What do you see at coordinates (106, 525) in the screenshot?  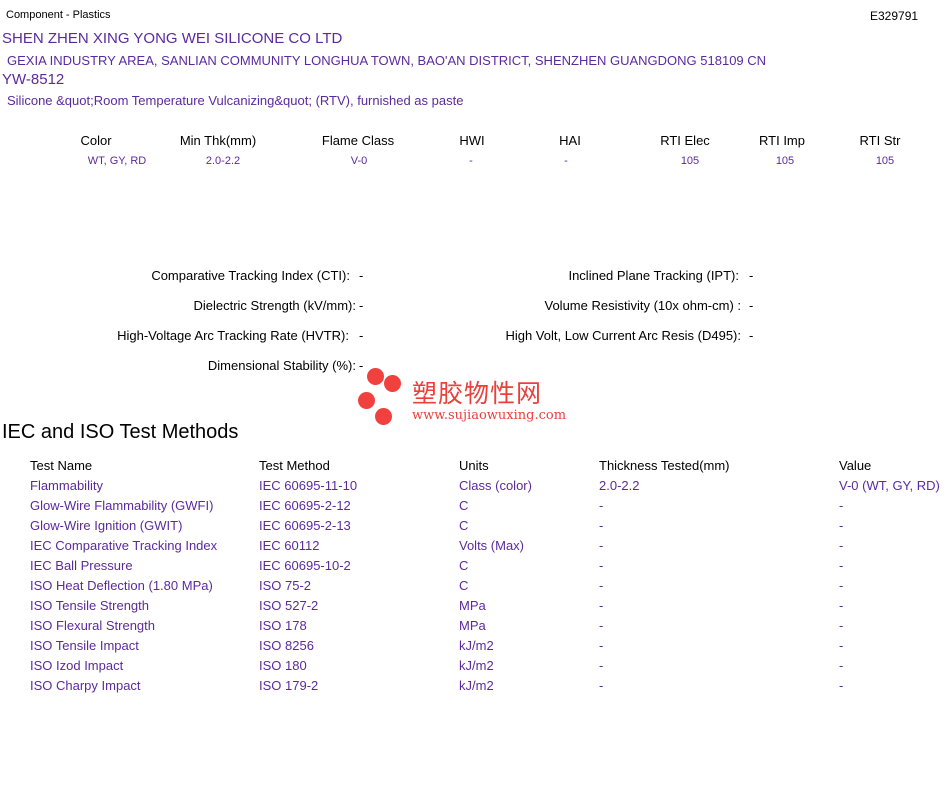 I see `cell-test-name: Glow-Wire Ignition (GWIT)` at bounding box center [106, 525].